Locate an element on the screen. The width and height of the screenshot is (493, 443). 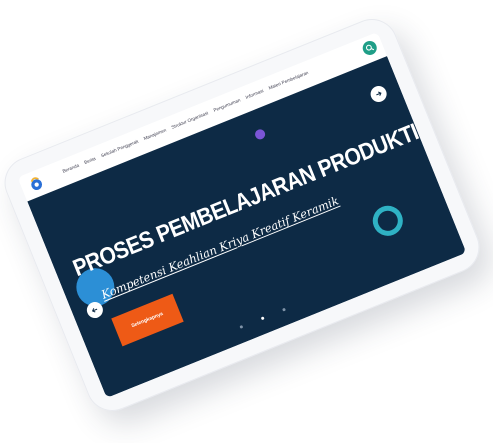
arrow-right-icon is located at coordinates (379, 93).